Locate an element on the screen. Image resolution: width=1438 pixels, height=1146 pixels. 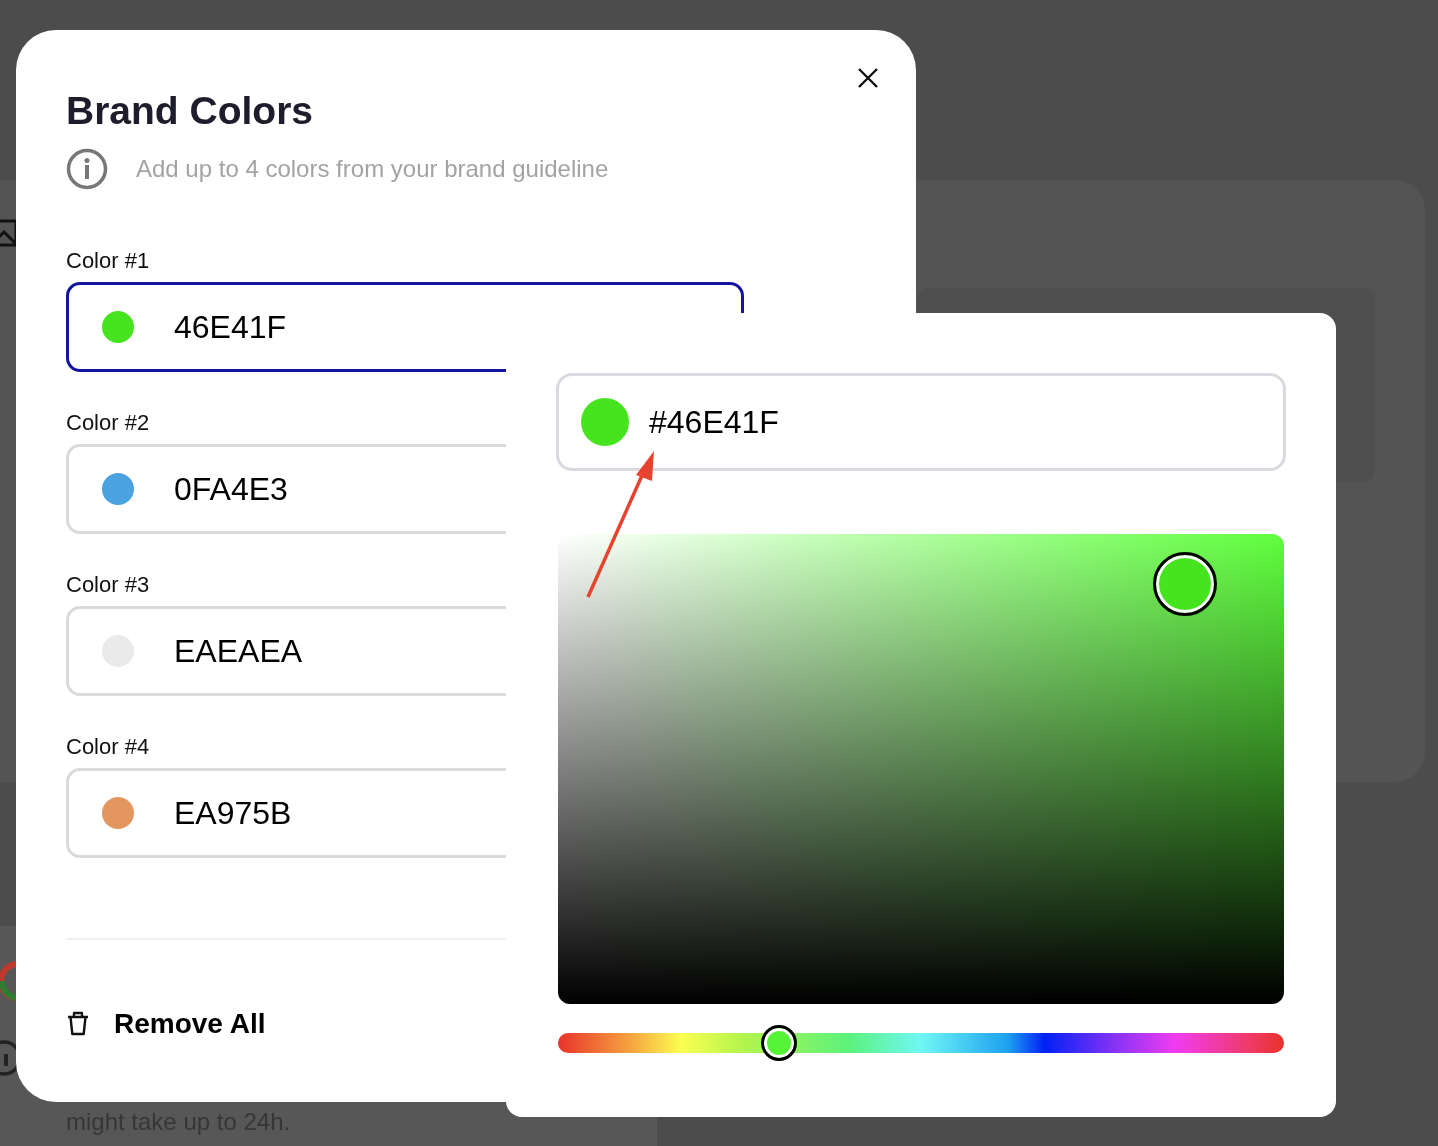
close-icon is located at coordinates (868, 78).